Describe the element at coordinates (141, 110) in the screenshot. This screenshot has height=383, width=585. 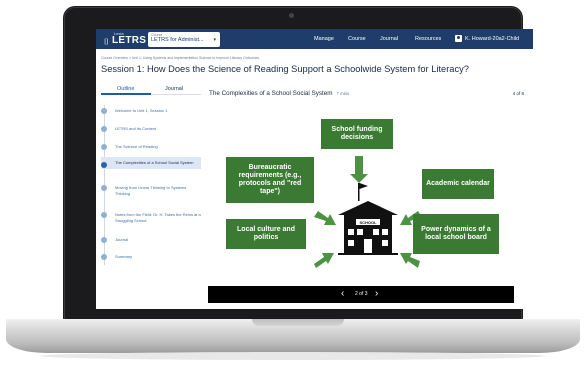
I see `sidebar-item-label: Welcome to Unit 1, Session 1` at that location.